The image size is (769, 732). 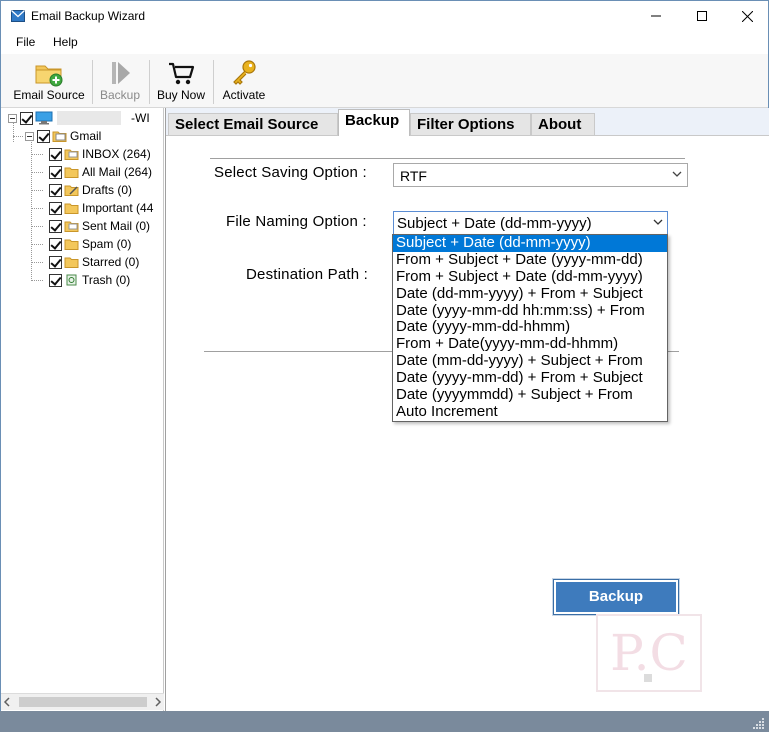 What do you see at coordinates (296, 221) in the screenshot?
I see `naming-option-label: File Naming Option :` at bounding box center [296, 221].